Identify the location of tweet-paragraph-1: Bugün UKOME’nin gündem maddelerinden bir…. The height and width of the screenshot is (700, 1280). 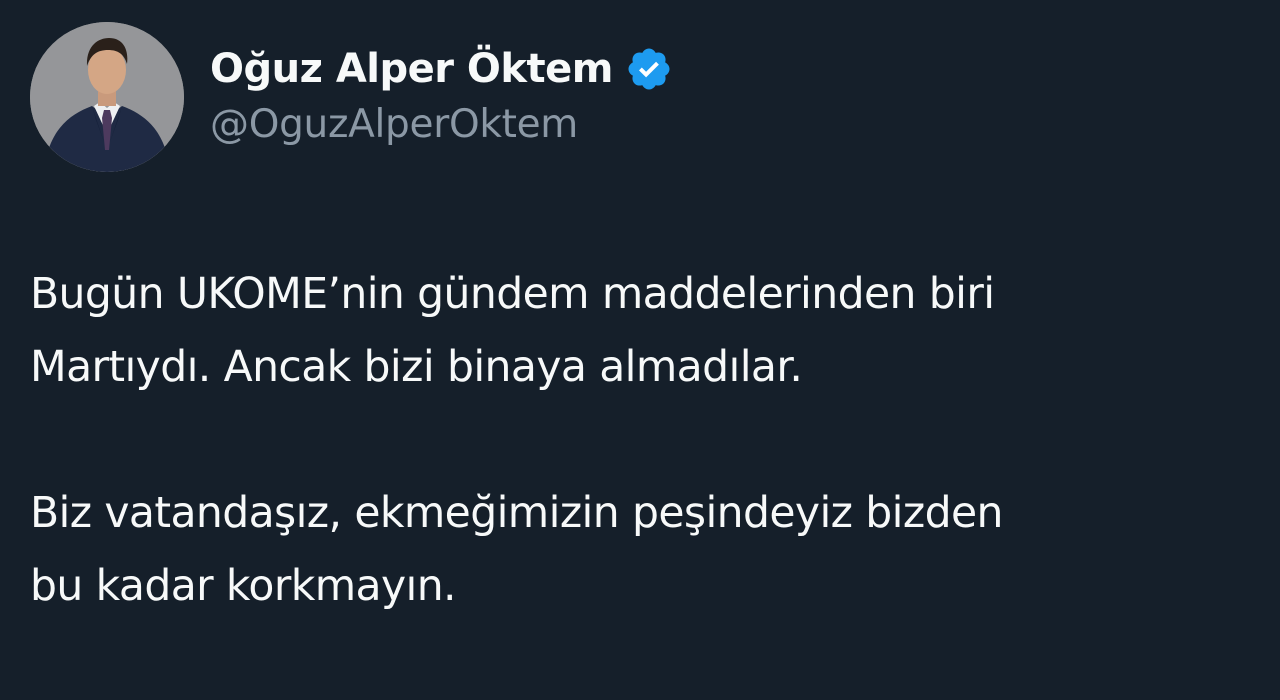
(512, 331).